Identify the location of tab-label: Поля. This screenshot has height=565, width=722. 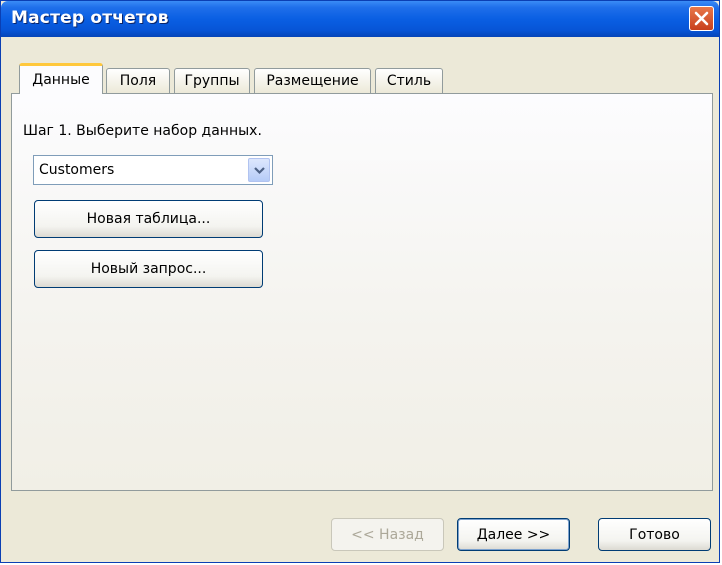
(138, 81).